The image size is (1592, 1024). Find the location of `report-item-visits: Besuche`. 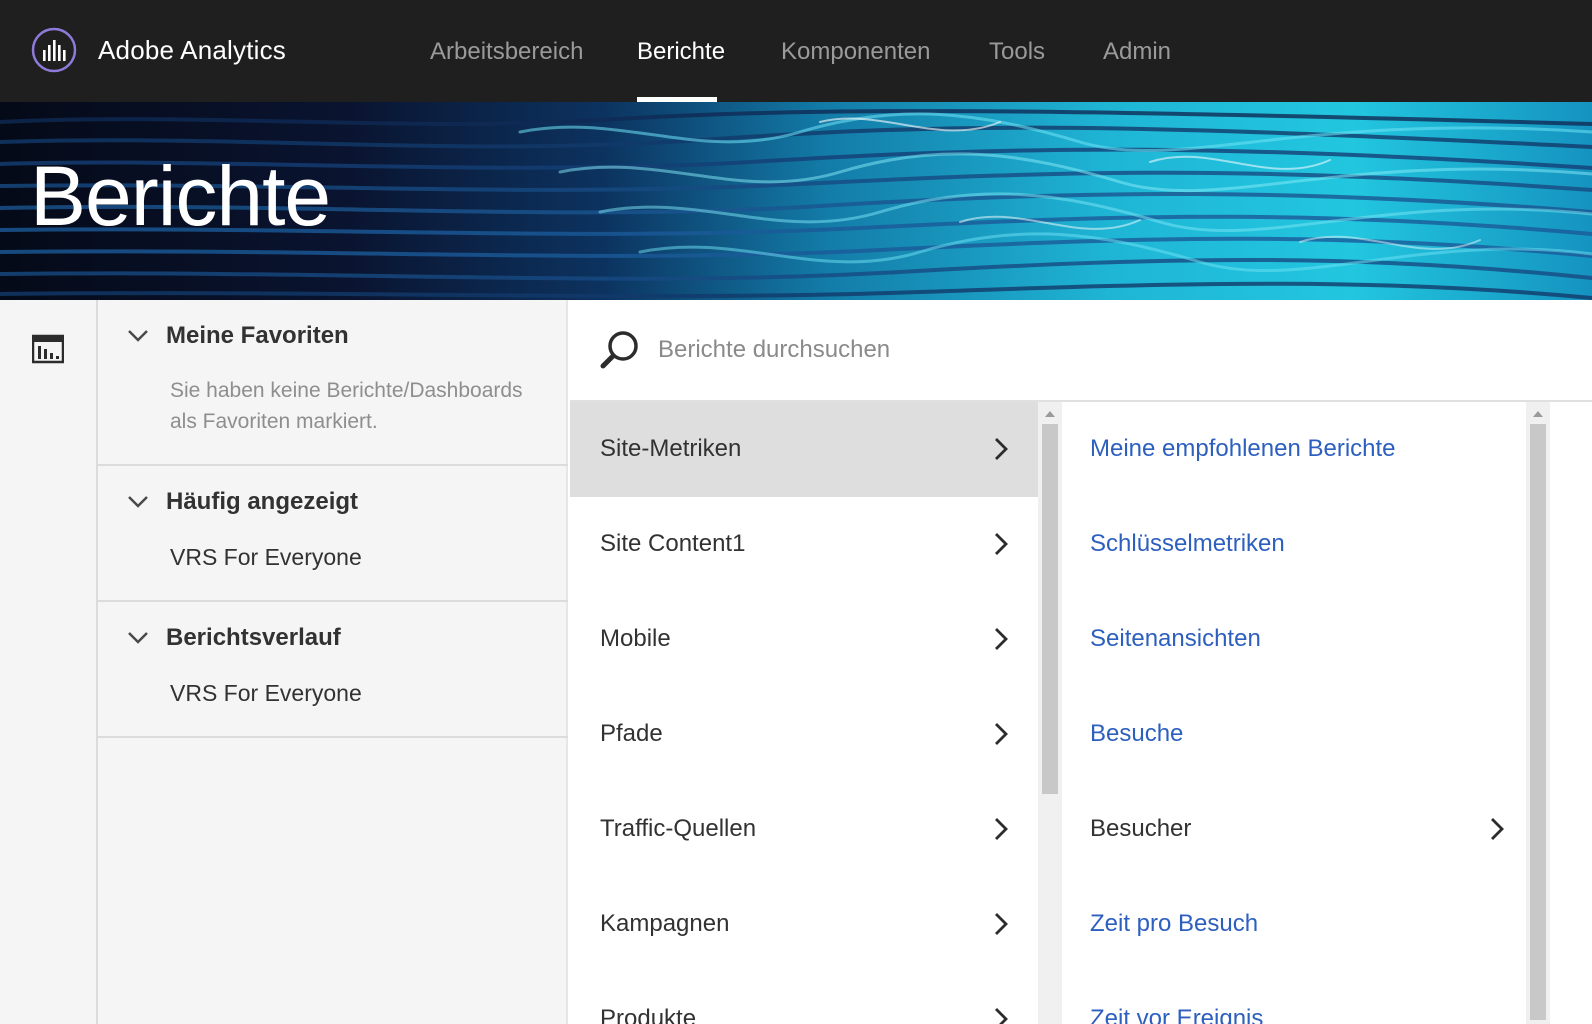

report-item-visits: Besuche is located at coordinates (1294, 734).